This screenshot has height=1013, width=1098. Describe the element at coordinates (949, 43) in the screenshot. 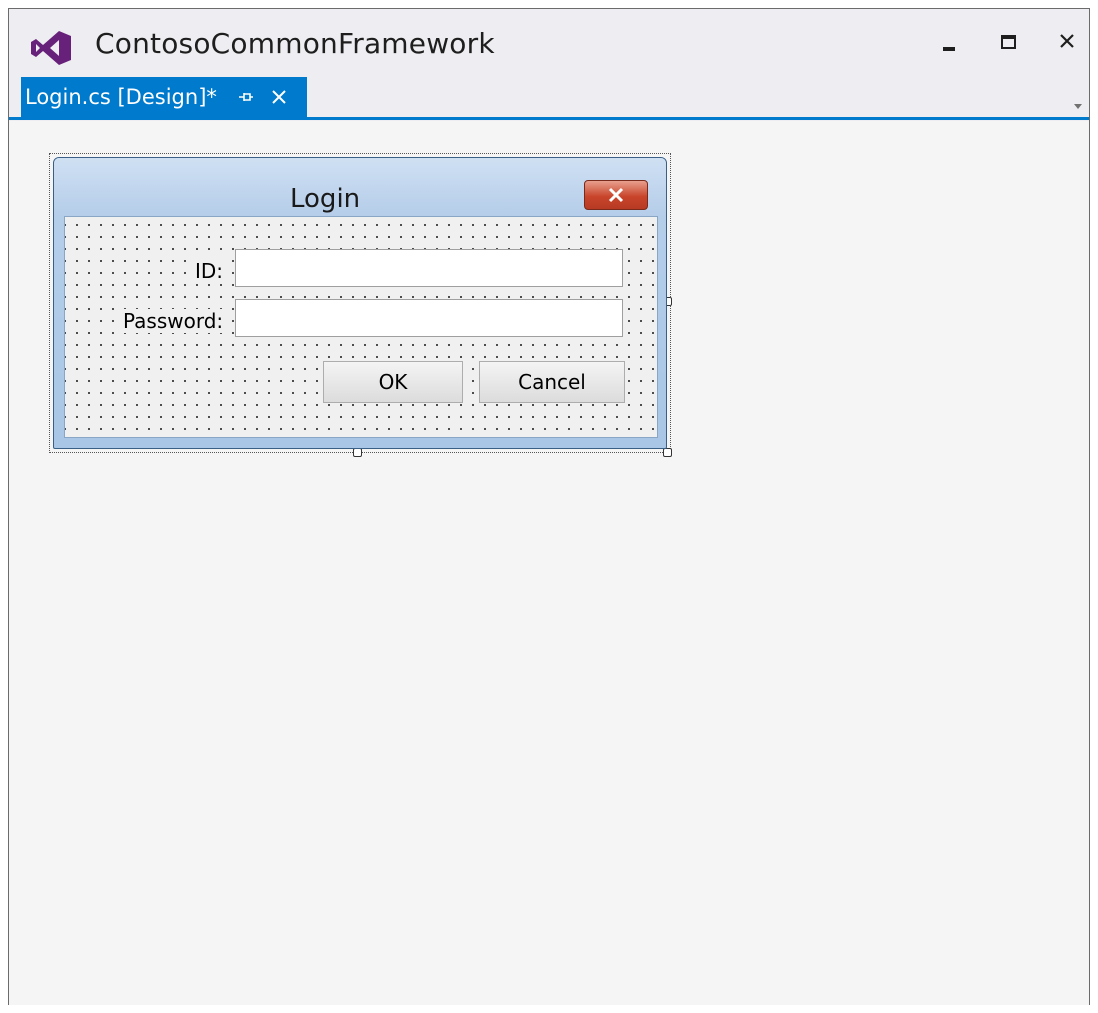

I see `minimize-button` at that location.